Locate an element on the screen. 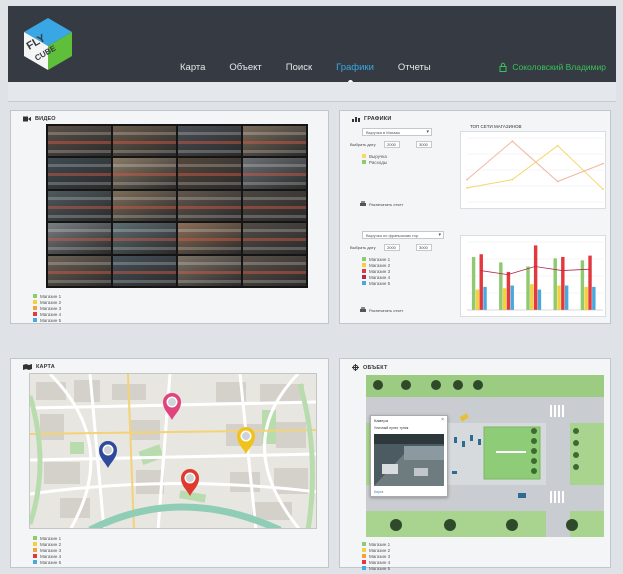 The image size is (623, 574). close-icon: × is located at coordinates (442, 420).